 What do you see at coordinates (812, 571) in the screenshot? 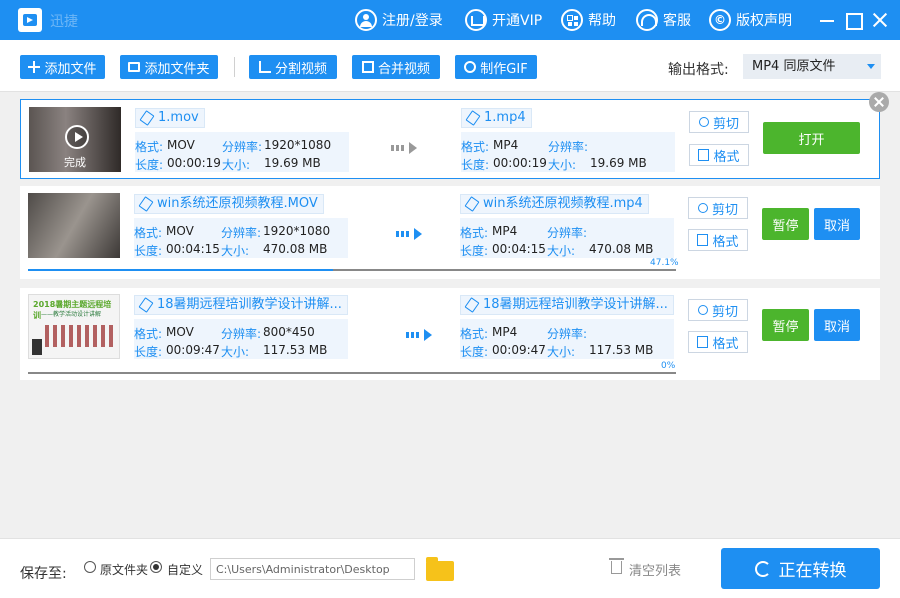
I see `convert-label: 正在转换` at bounding box center [812, 571].